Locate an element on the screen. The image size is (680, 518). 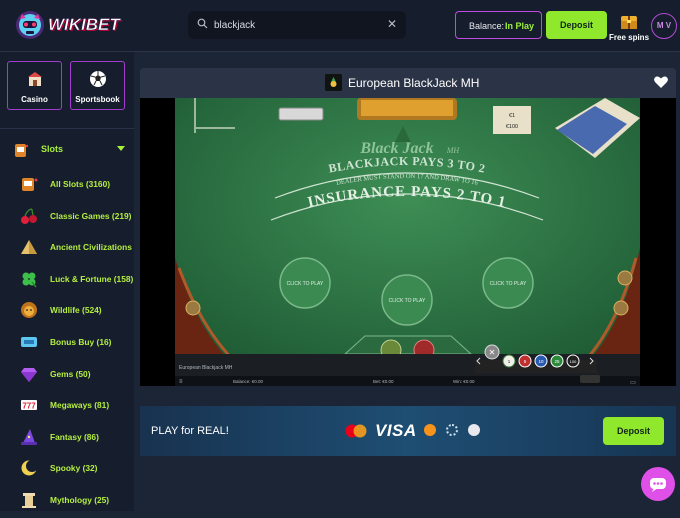
logo-text: WIKIBET is located at coordinates (84, 25).